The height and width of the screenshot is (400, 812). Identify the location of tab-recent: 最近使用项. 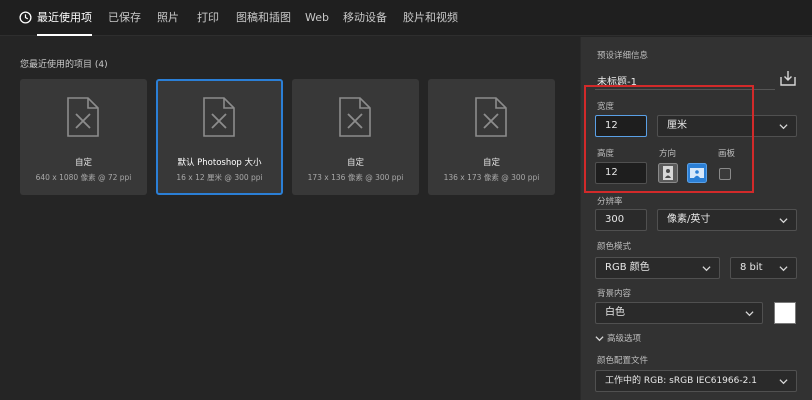
(64, 18).